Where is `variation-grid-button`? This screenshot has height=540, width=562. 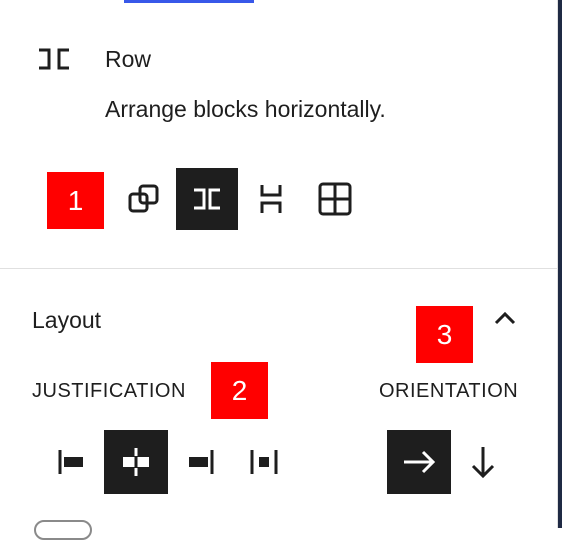 variation-grid-button is located at coordinates (335, 199).